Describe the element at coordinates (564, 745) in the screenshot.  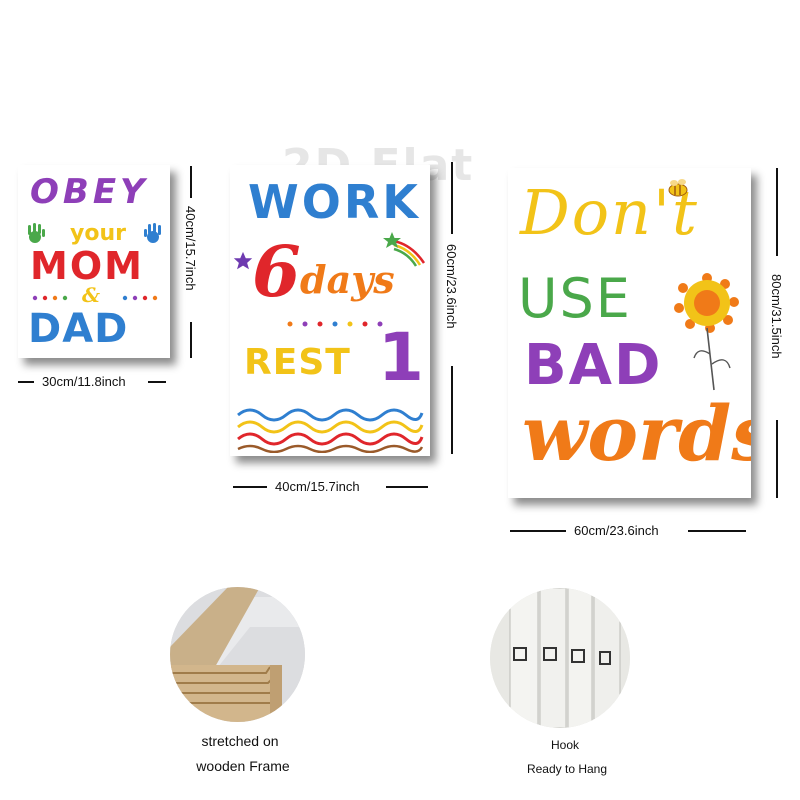
I see `hook-caption-line-1: Hook` at that location.